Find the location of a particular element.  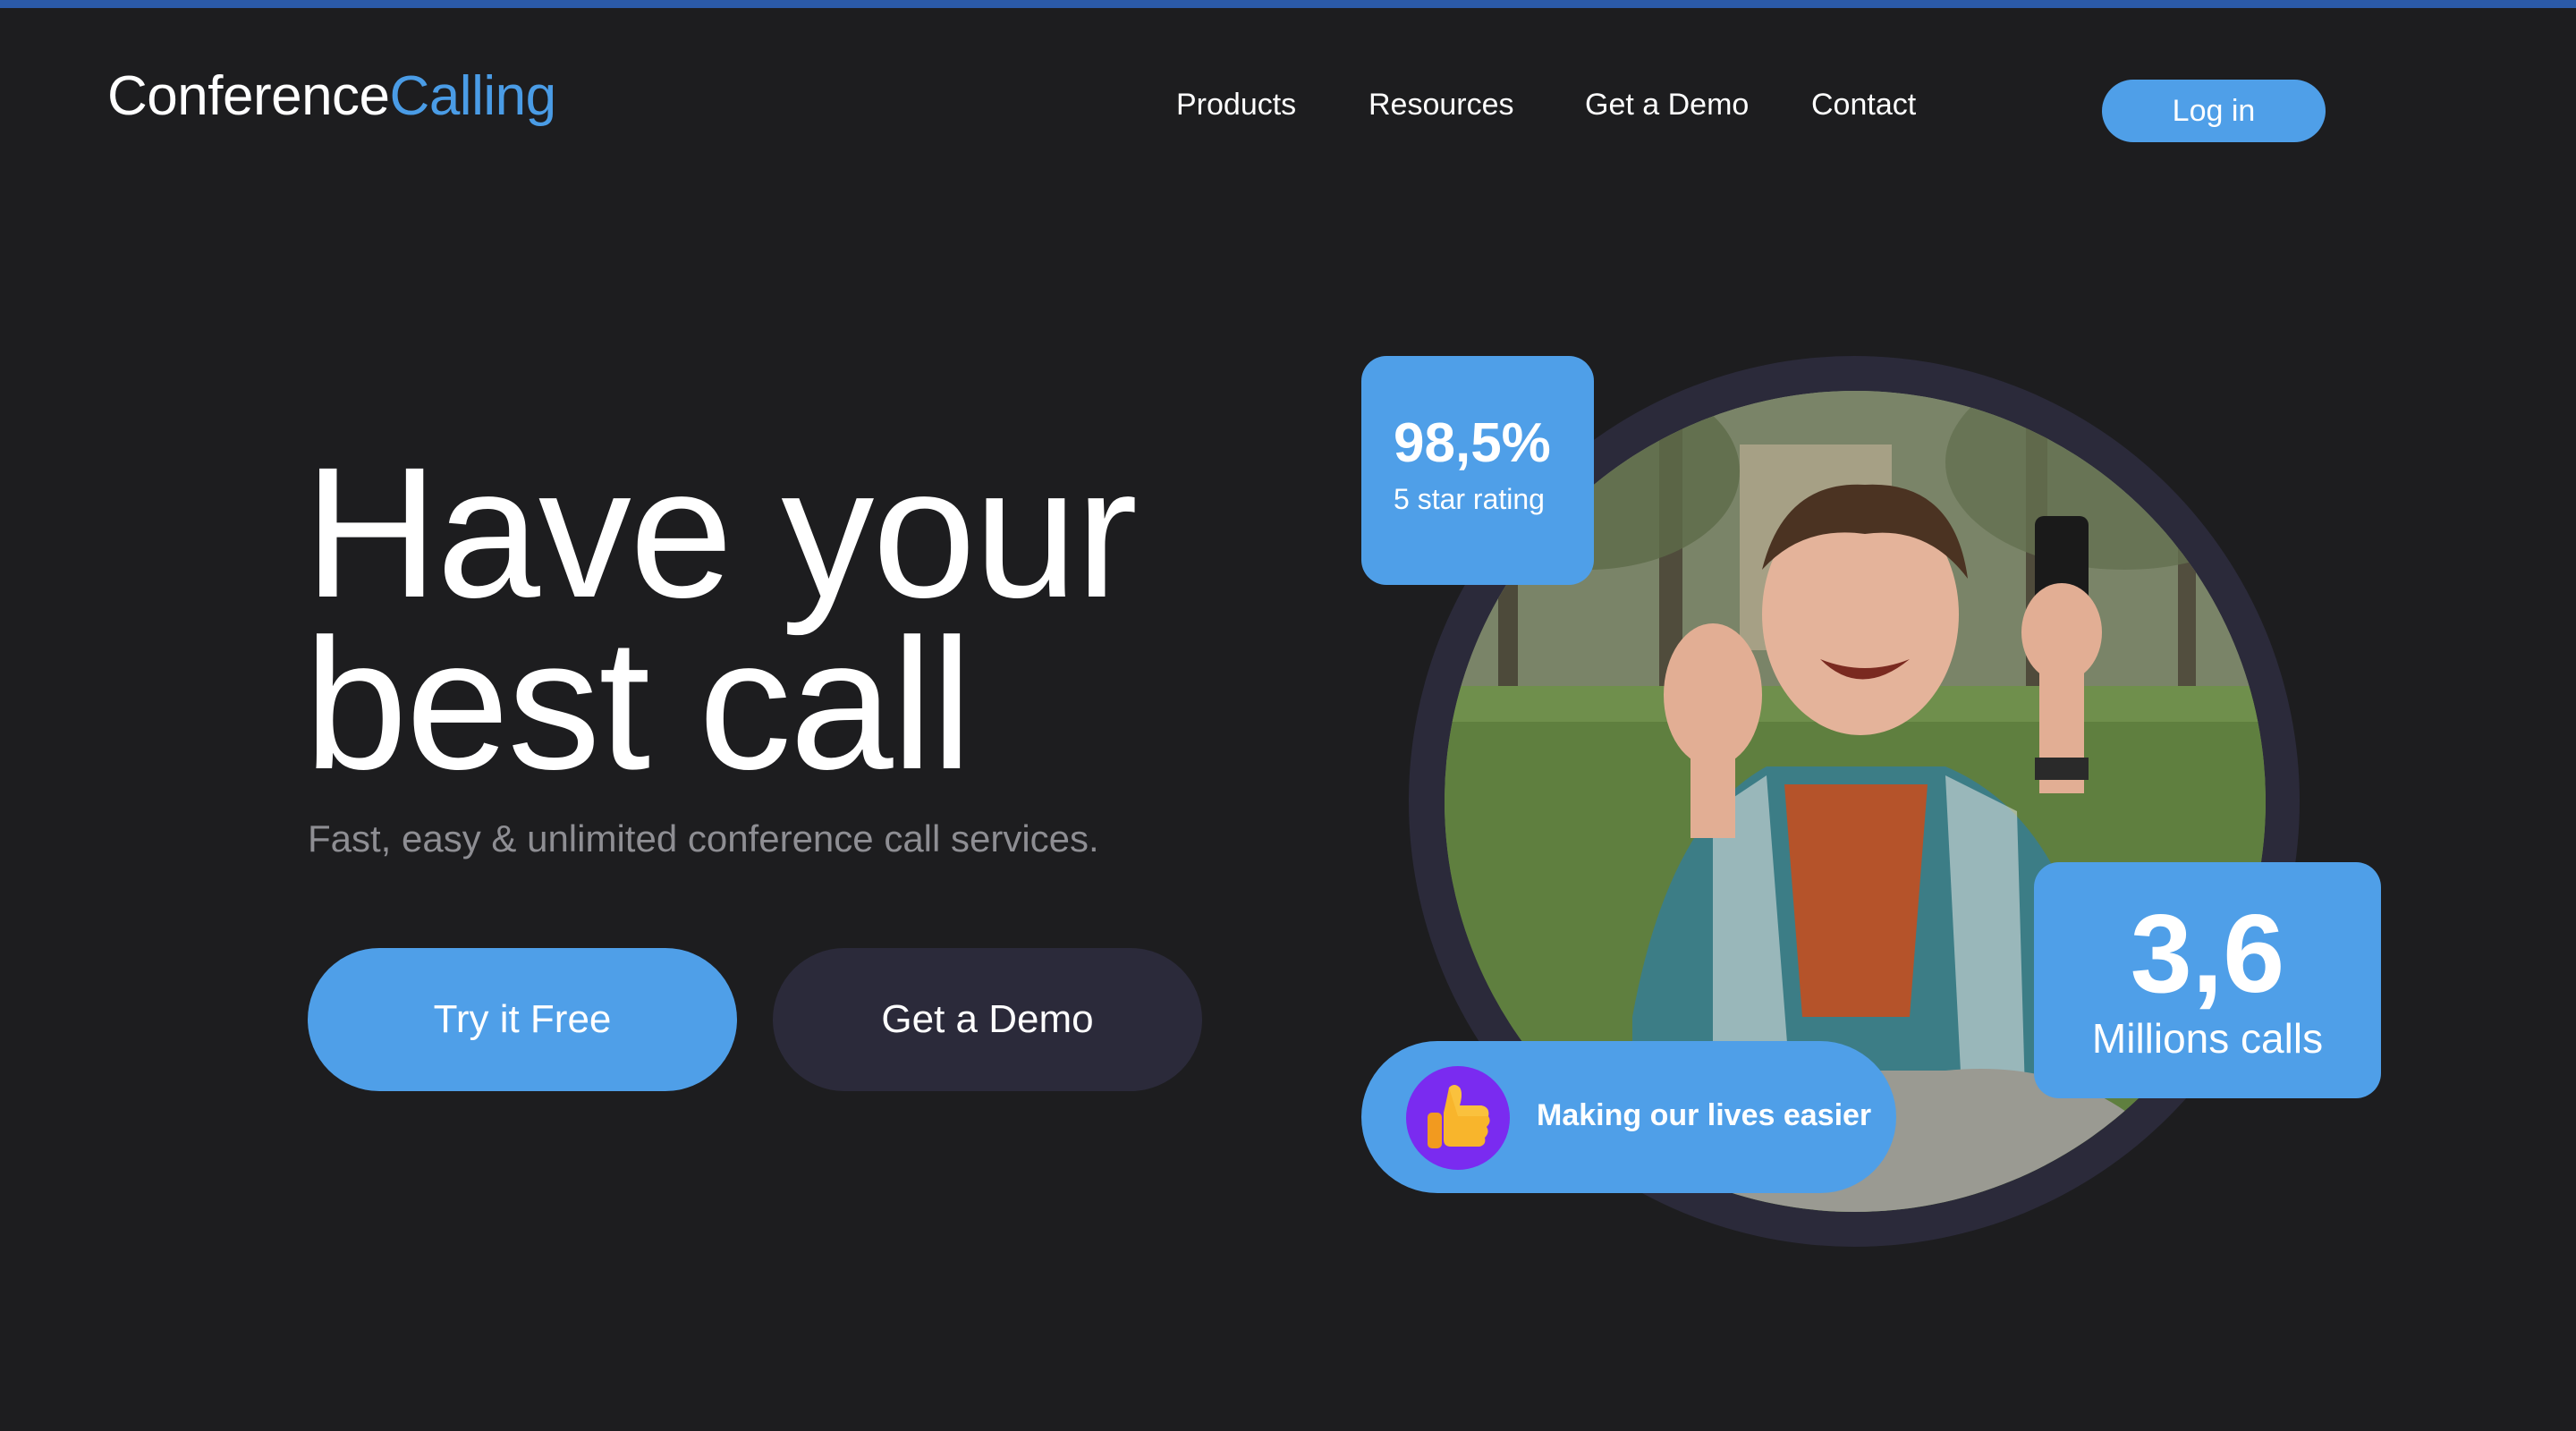

nav-item-products: Products is located at coordinates (1236, 106).